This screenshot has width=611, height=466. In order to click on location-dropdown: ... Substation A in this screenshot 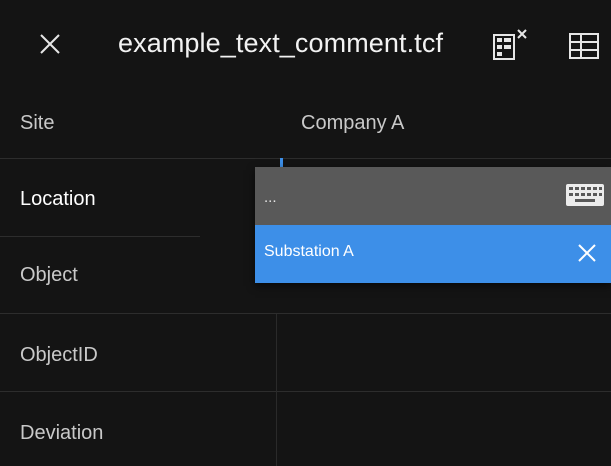, I will do `click(433, 225)`.